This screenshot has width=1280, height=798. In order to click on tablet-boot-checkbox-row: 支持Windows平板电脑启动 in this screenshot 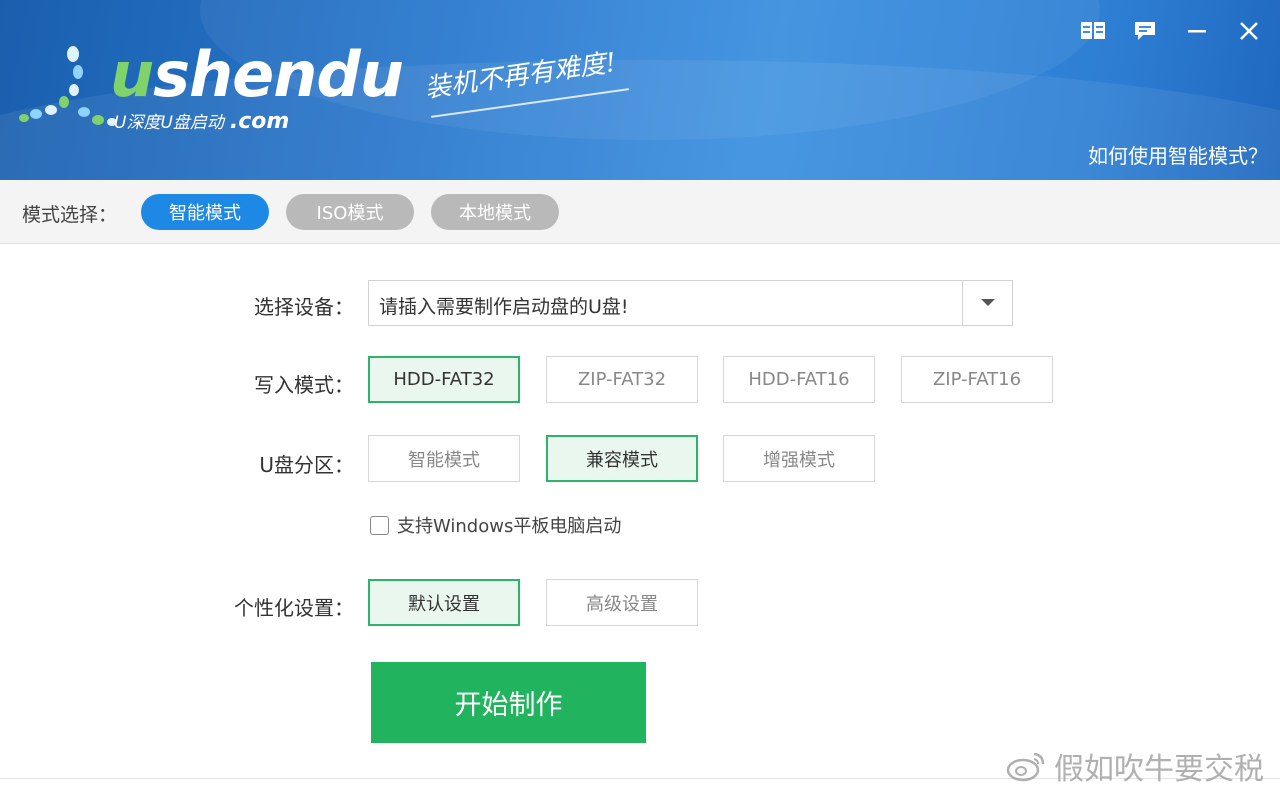, I will do `click(495, 525)`.